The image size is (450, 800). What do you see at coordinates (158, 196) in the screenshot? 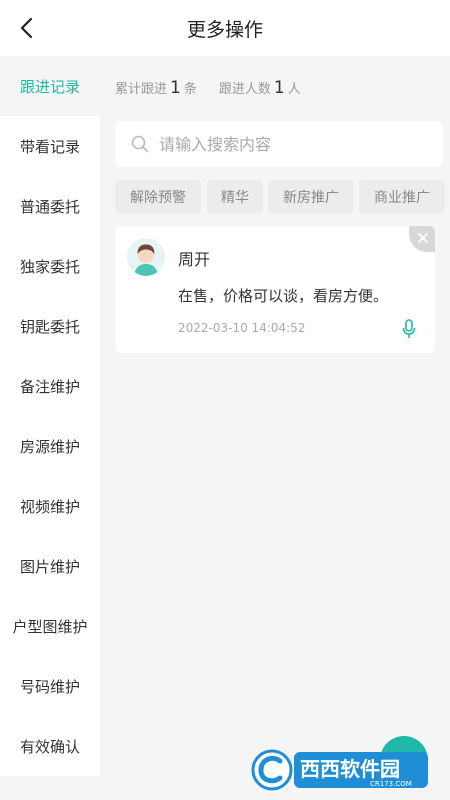
I see `filter-chip-cancel-warning: 解除预警` at bounding box center [158, 196].